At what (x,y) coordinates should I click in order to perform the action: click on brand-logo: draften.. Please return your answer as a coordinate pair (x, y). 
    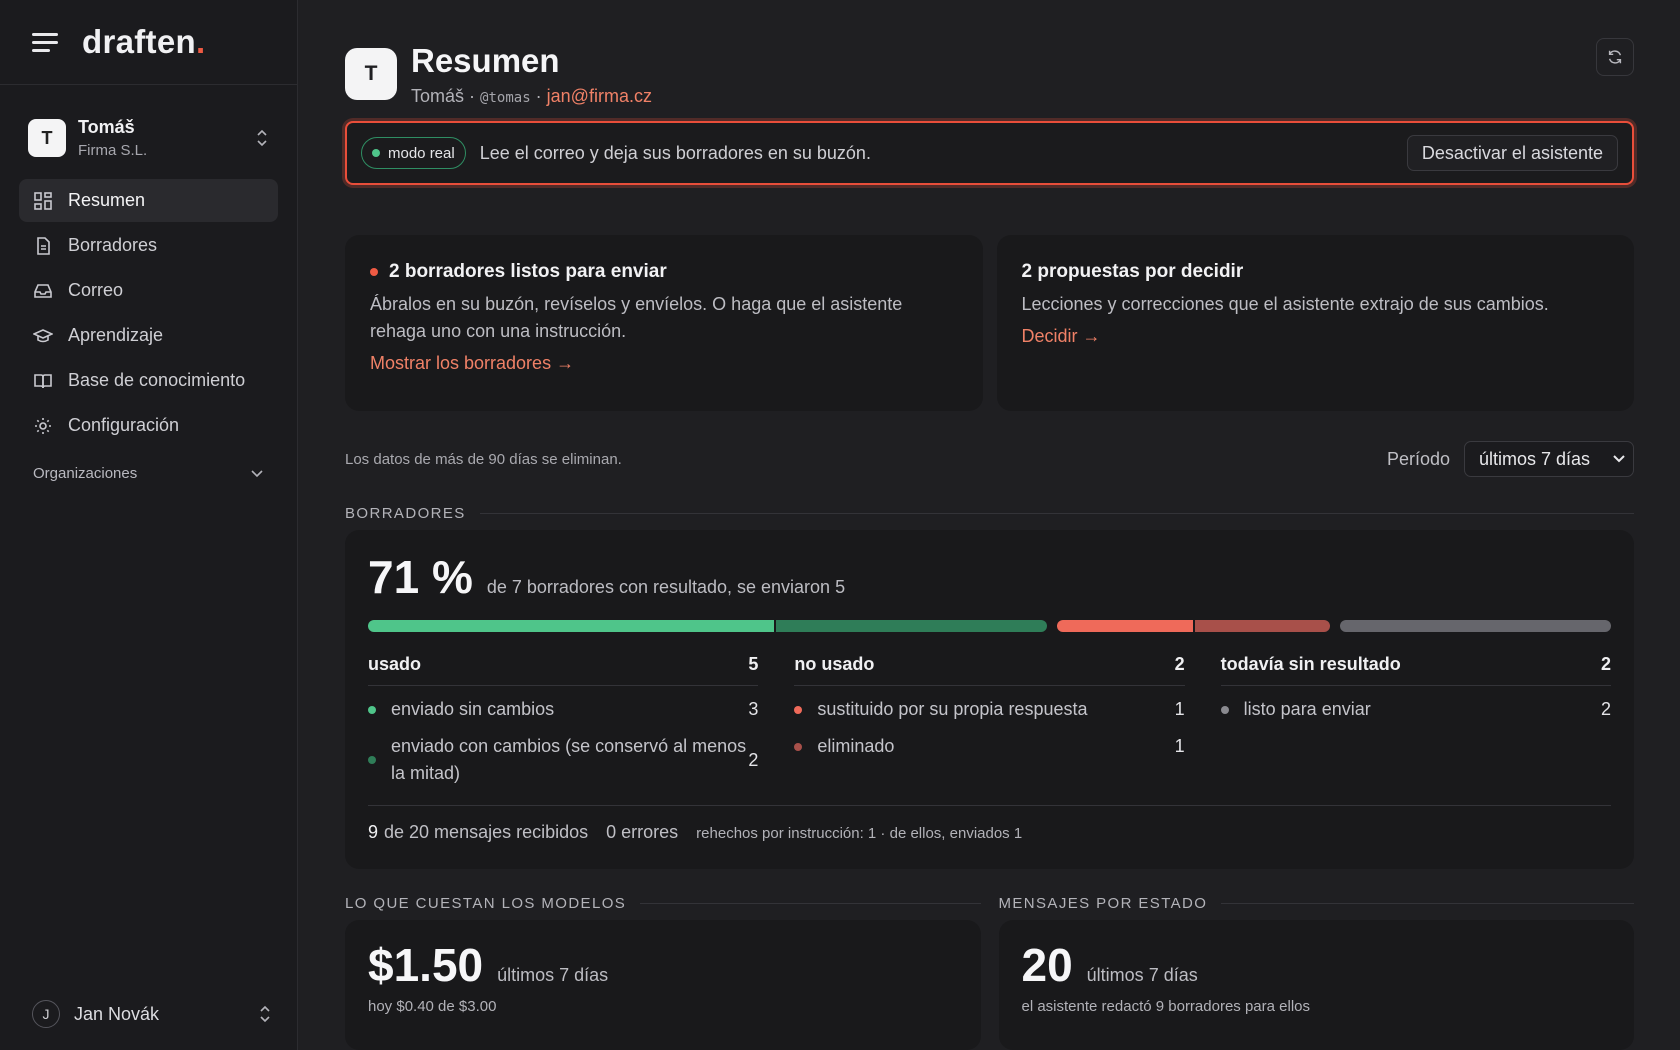
    Looking at the image, I should click on (143, 42).